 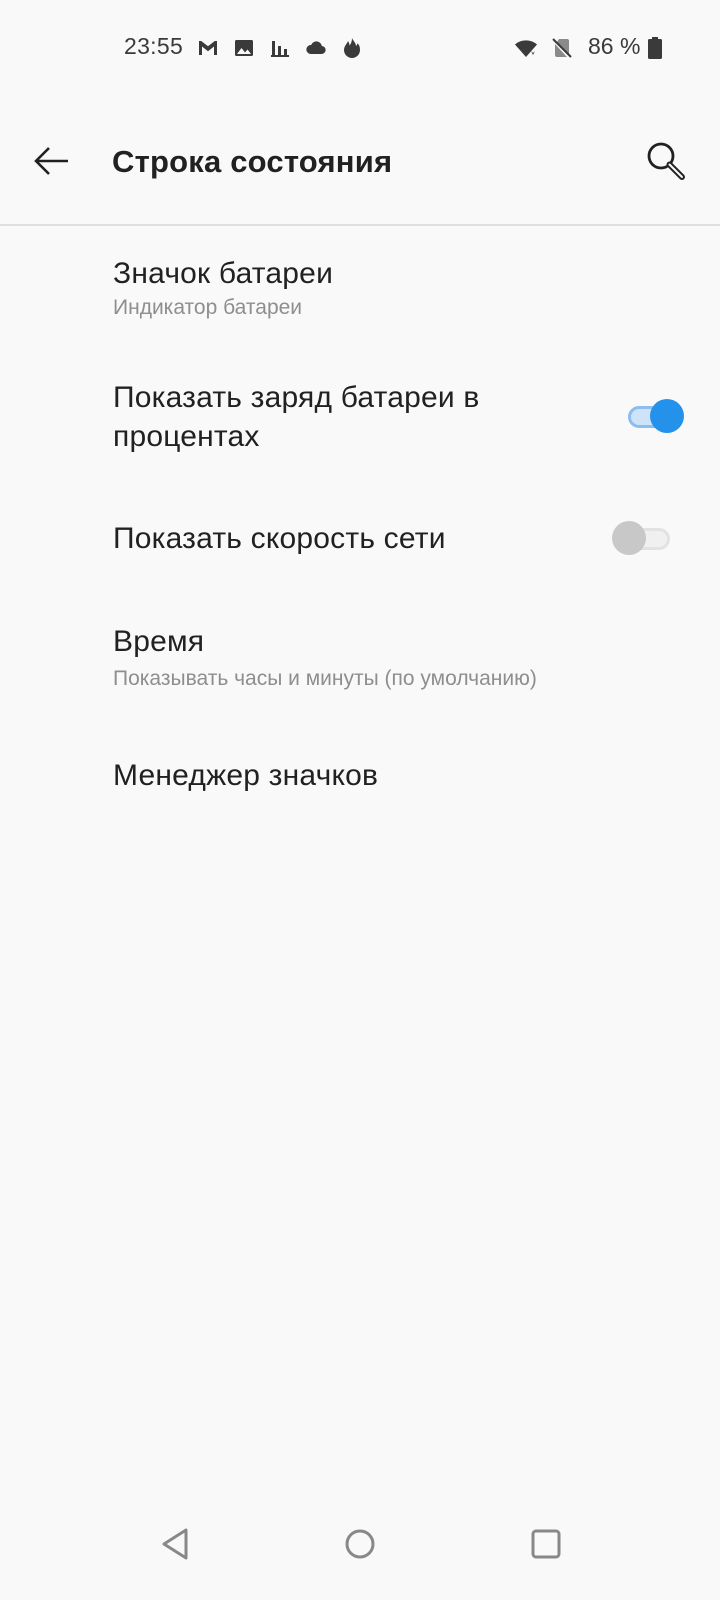 What do you see at coordinates (280, 48) in the screenshot?
I see `stats-icon` at bounding box center [280, 48].